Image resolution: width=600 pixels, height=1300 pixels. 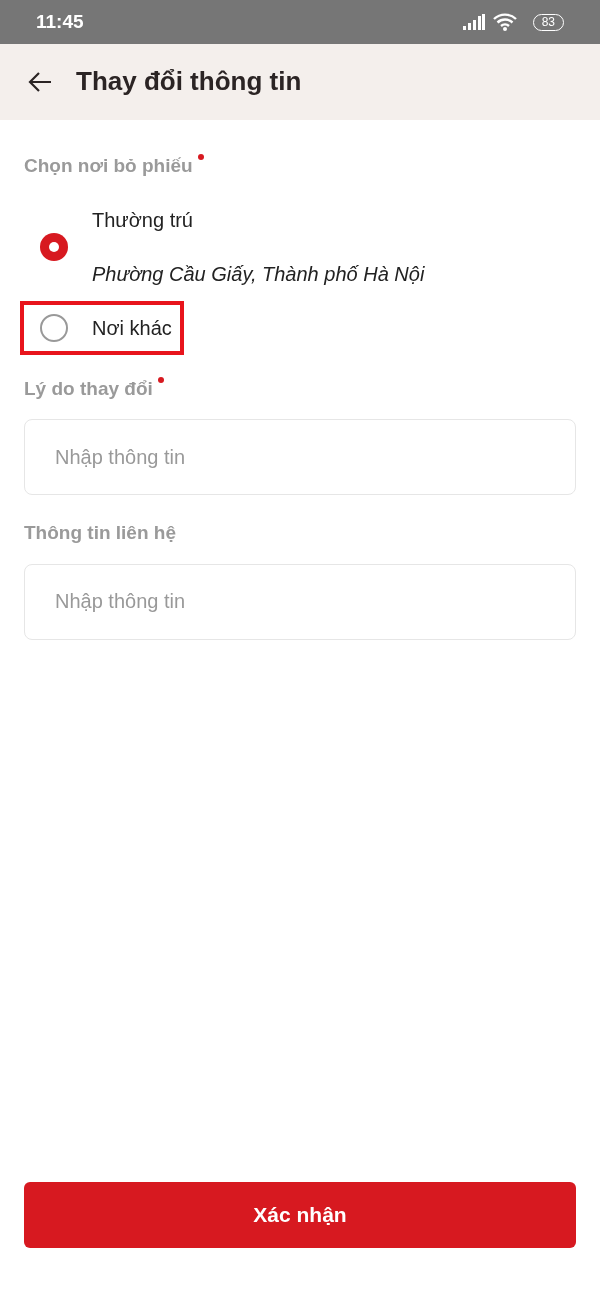 What do you see at coordinates (258, 274) in the screenshot?
I see `option-detail: Phường Cầu Giấy, Thành phố Hà Nội` at bounding box center [258, 274].